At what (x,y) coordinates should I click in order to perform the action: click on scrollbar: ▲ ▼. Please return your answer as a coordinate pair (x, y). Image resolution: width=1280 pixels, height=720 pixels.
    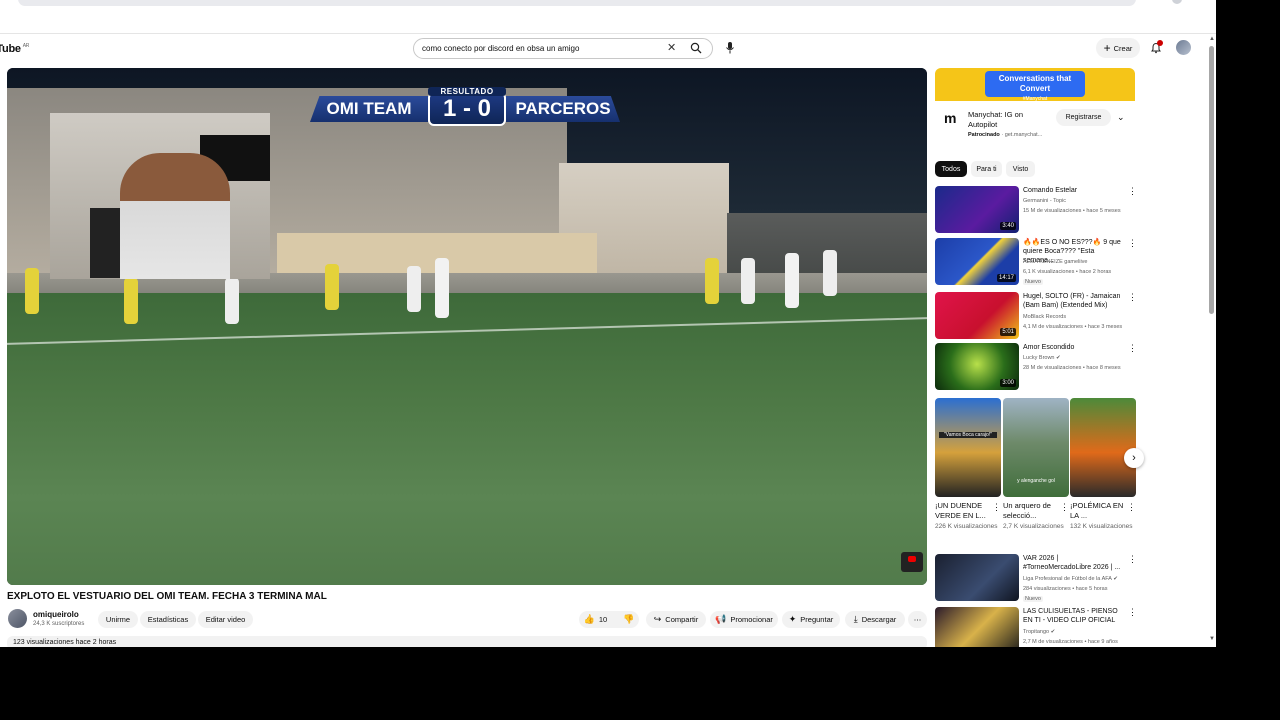
    Looking at the image, I should click on (1211, 340).